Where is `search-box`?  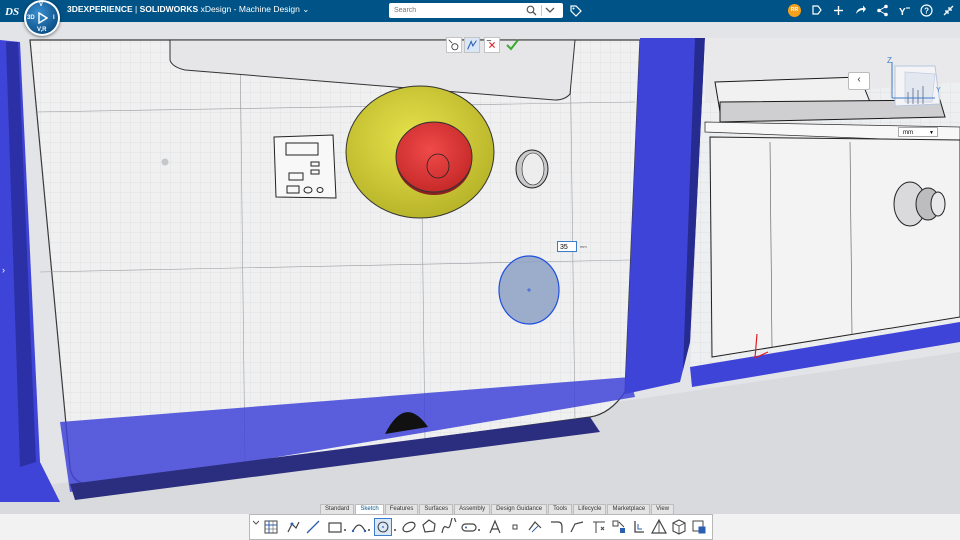 search-box is located at coordinates (476, 10).